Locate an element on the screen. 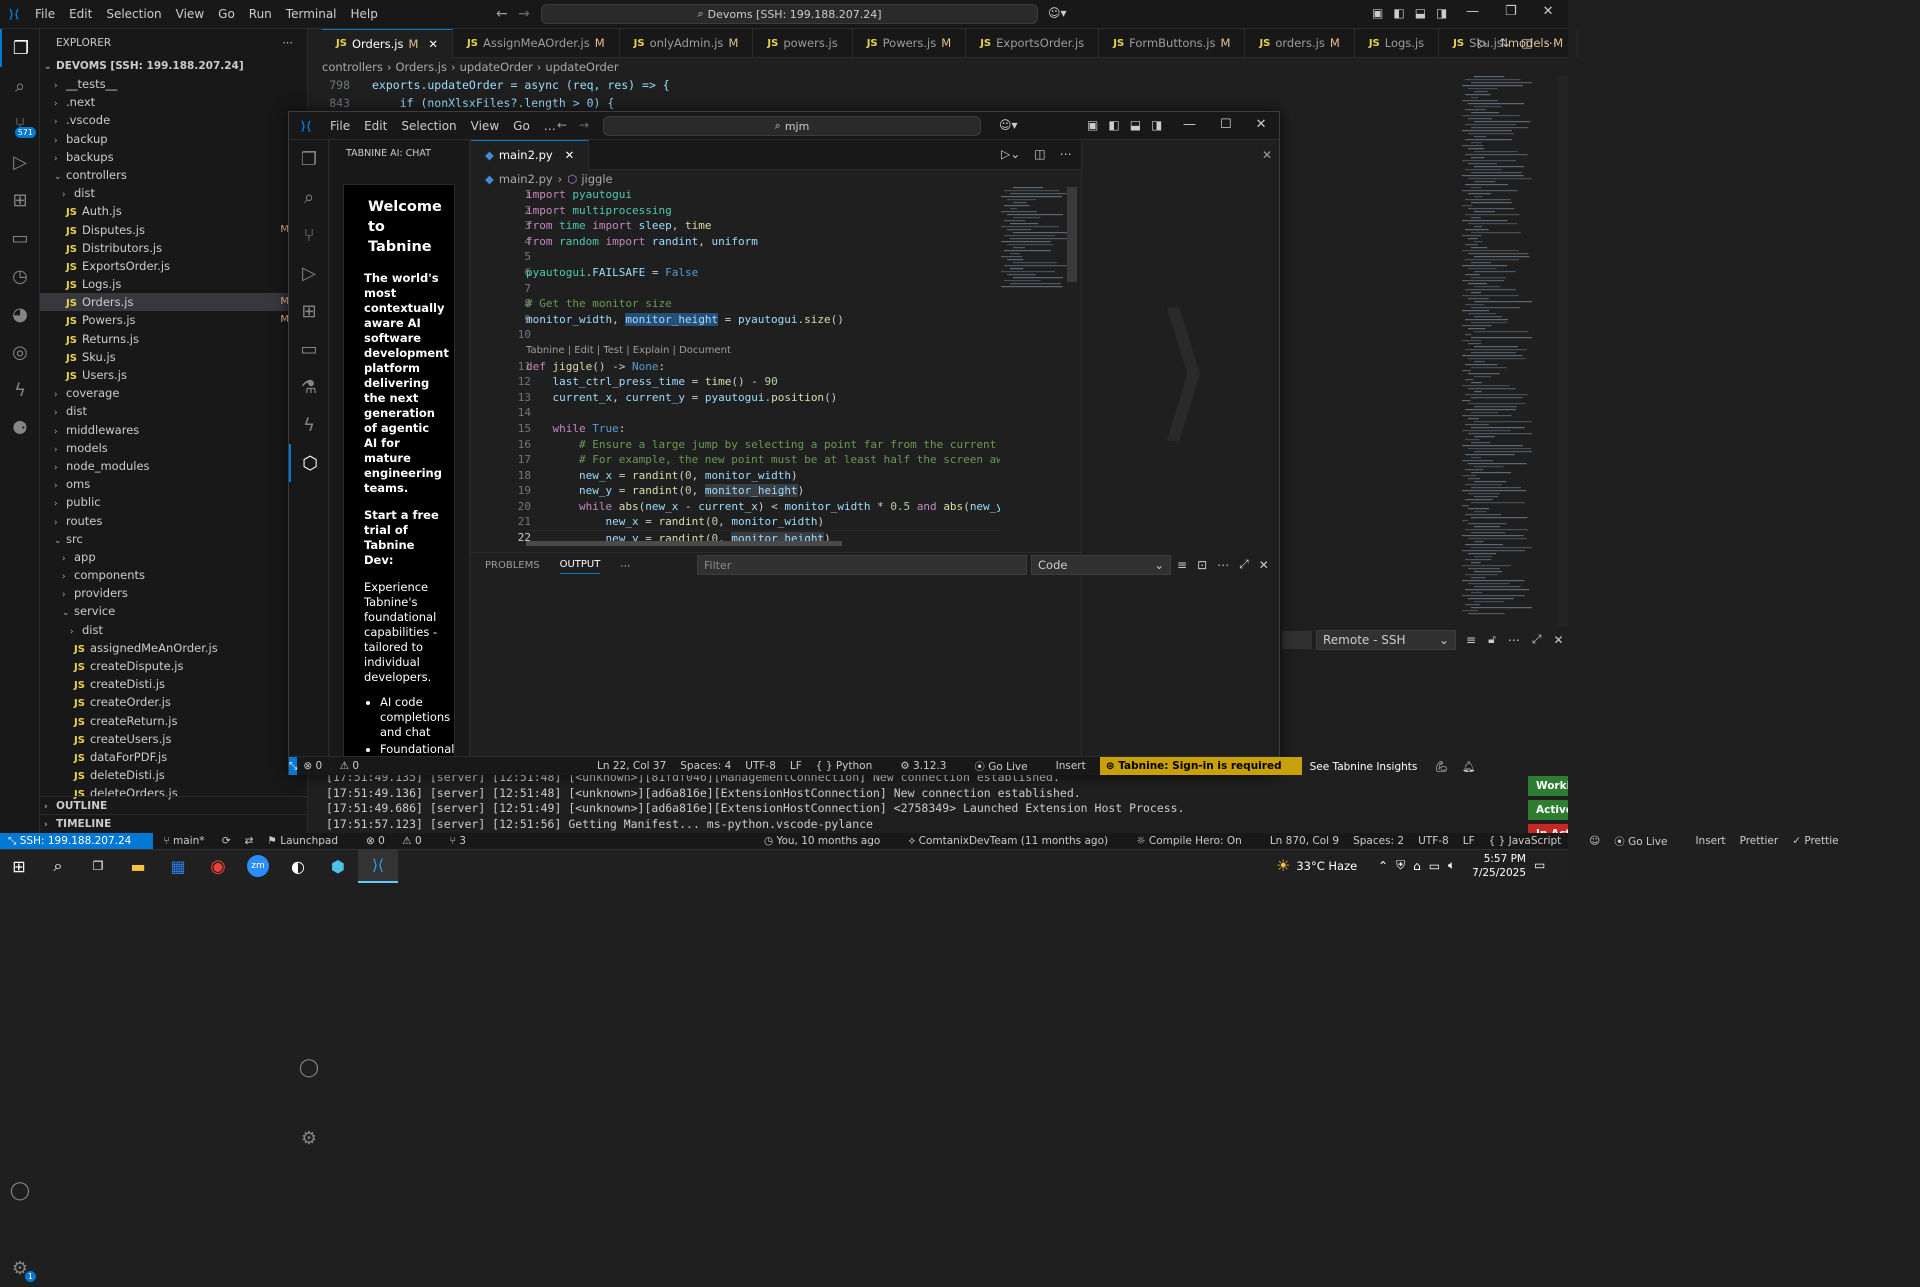 The image size is (1920, 1287). folder-item: › __tests__ is located at coordinates (173, 84).